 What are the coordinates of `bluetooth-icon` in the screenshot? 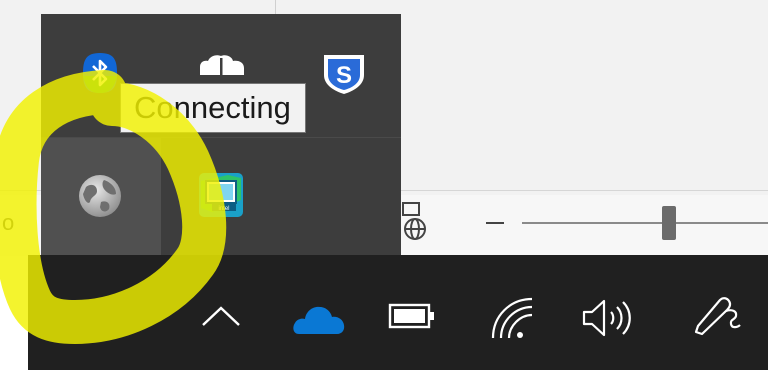 It's located at (100, 73).